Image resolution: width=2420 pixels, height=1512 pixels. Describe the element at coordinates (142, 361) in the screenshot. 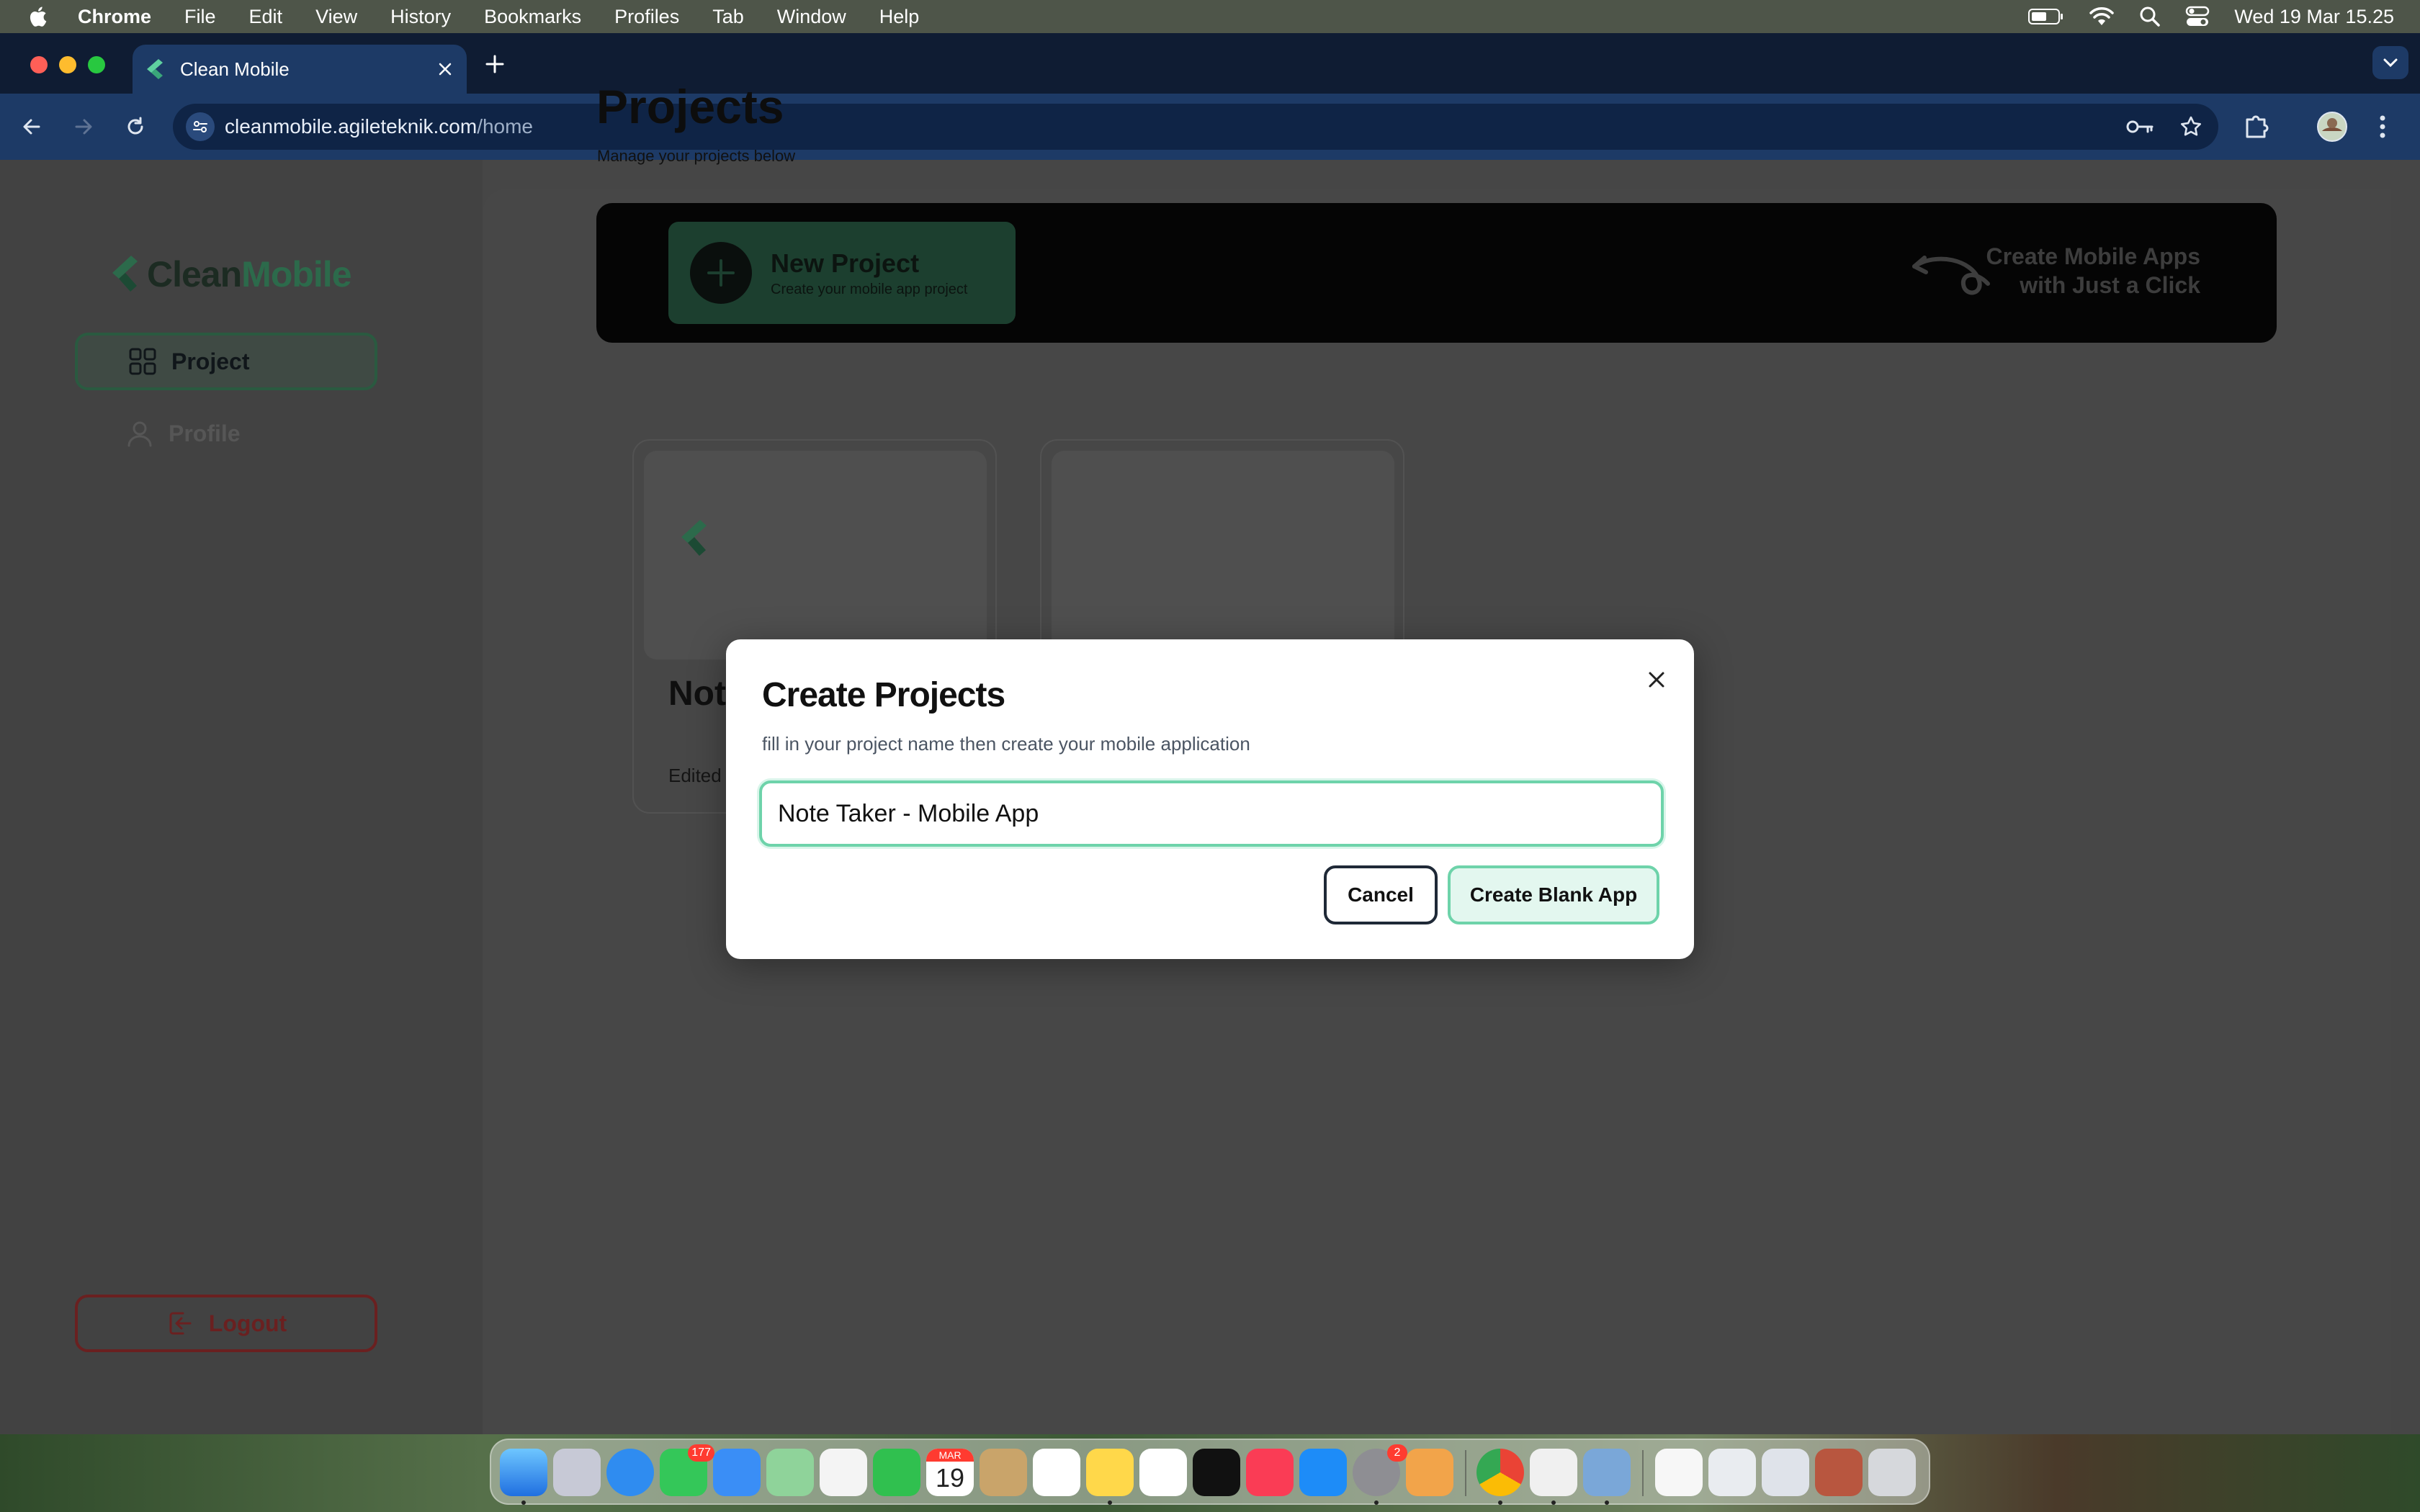

I see `grid-icon` at that location.